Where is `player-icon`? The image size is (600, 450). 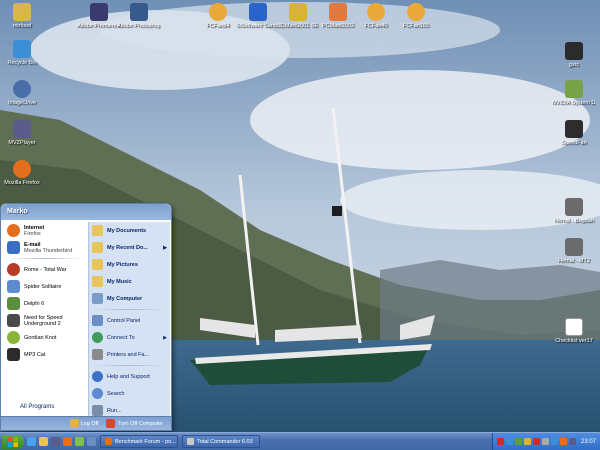
player-icon is located at coordinates (22, 129).